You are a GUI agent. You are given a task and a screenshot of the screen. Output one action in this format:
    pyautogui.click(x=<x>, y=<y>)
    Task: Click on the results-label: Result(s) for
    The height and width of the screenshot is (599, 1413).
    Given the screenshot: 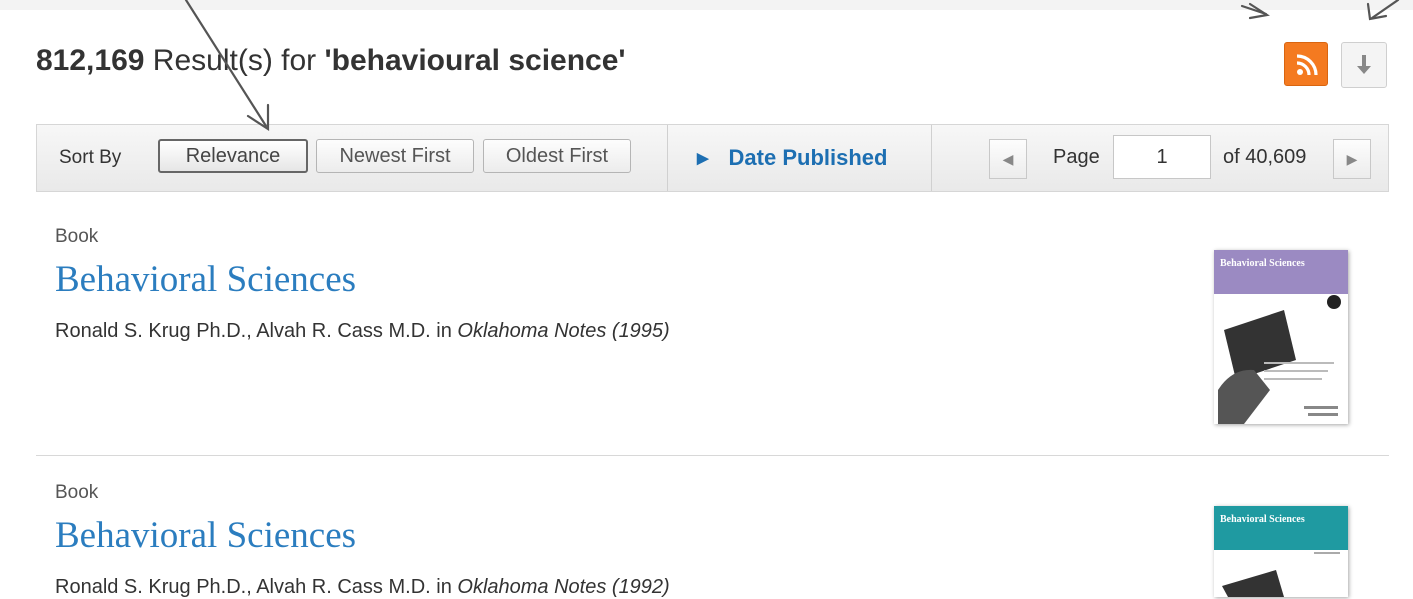 What is the action you would take?
    pyautogui.click(x=234, y=60)
    